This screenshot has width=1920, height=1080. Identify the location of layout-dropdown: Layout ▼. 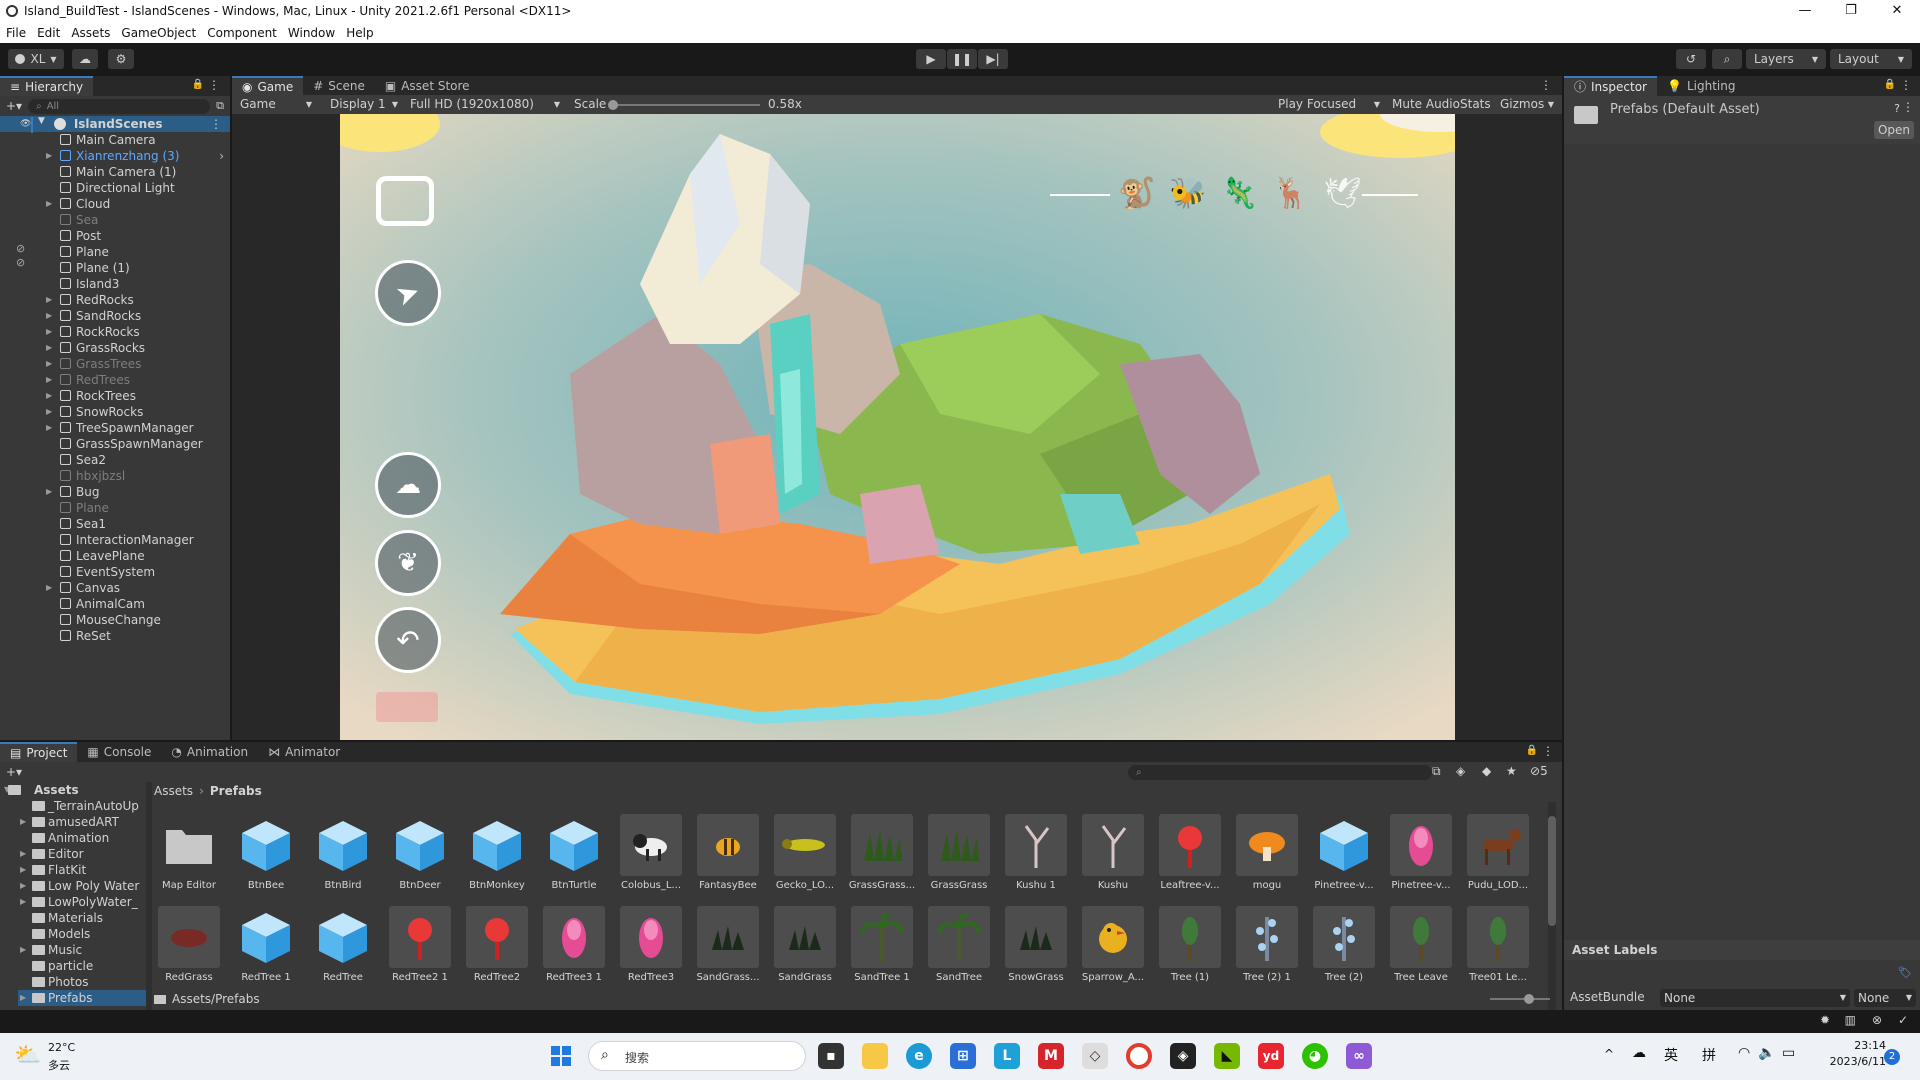
(1871, 59).